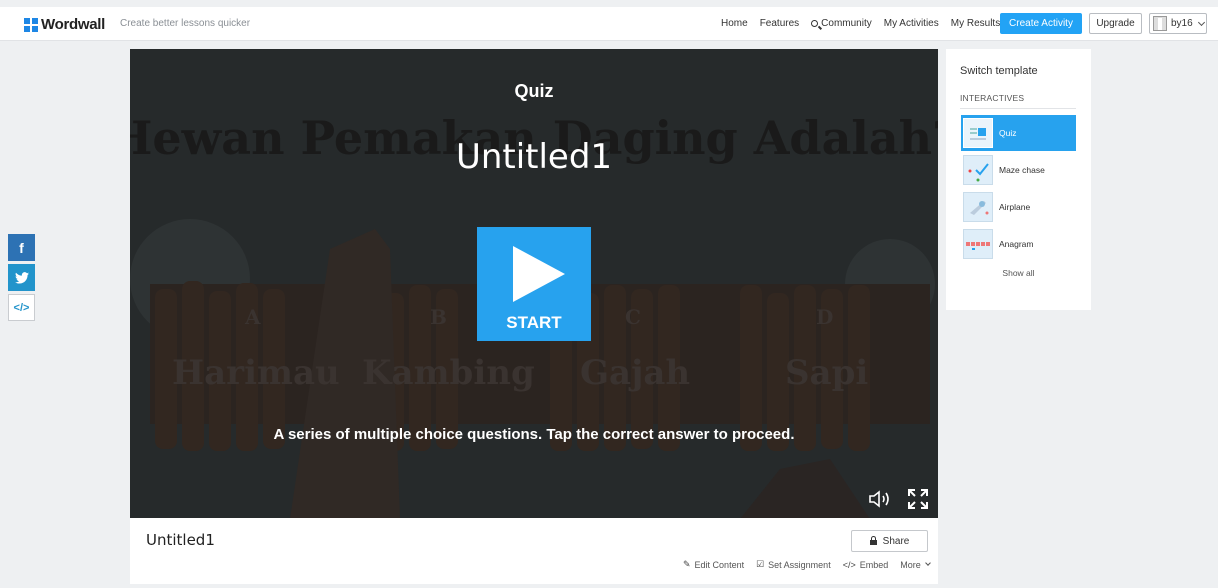  What do you see at coordinates (1041, 23) in the screenshot?
I see `create-activity-button: Create Activity` at bounding box center [1041, 23].